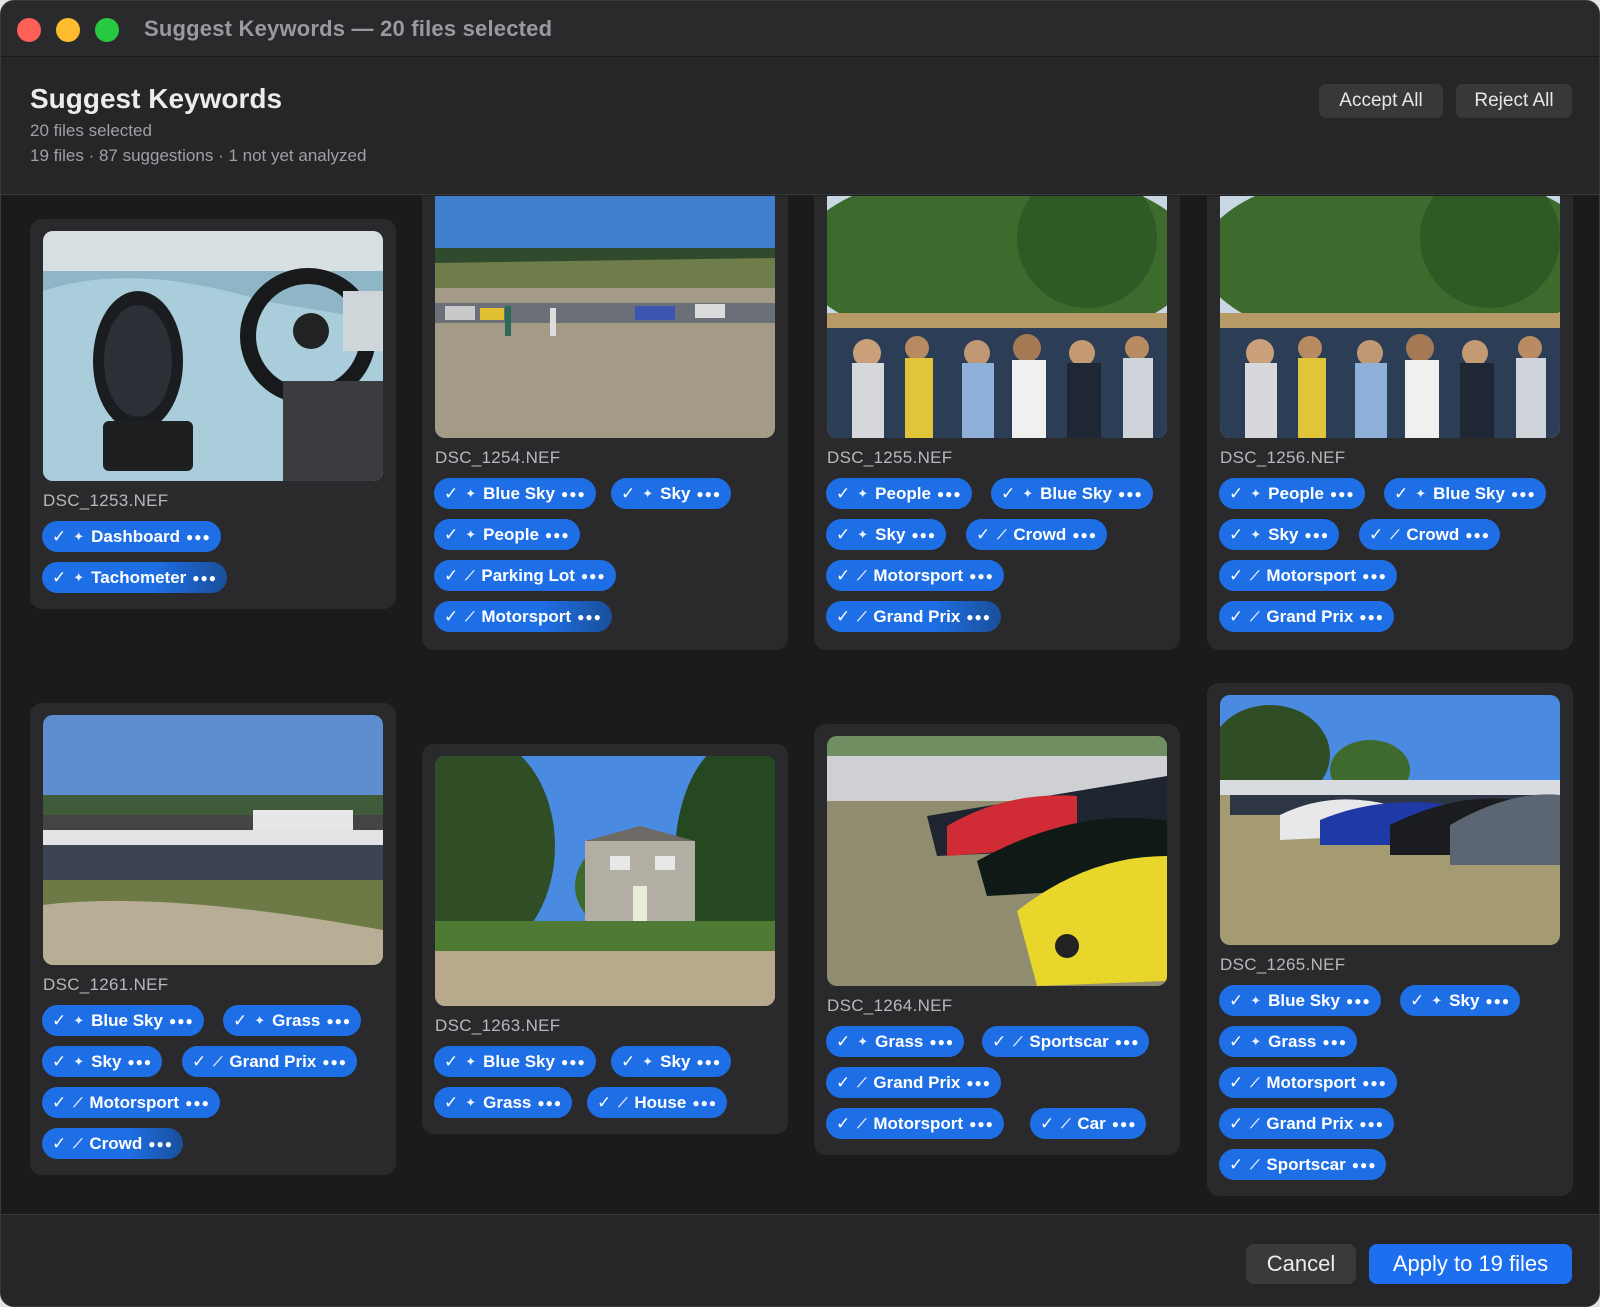 The image size is (1600, 1307). Describe the element at coordinates (1514, 101) in the screenshot. I see `reject-all-button: Reject All` at that location.